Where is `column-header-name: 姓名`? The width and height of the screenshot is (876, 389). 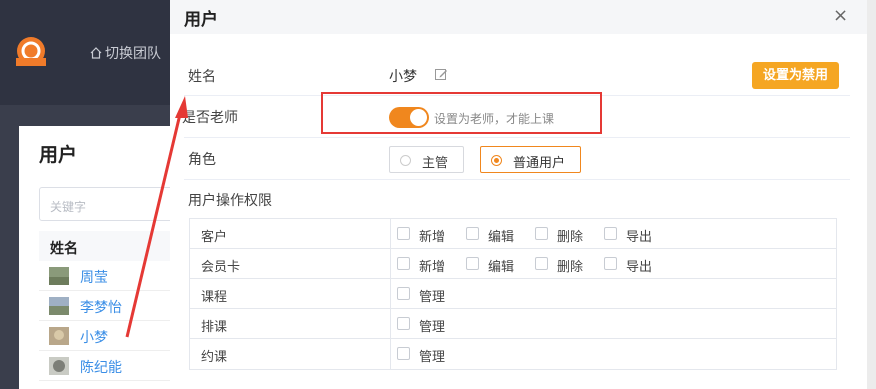 column-header-name: 姓名 is located at coordinates (114, 246).